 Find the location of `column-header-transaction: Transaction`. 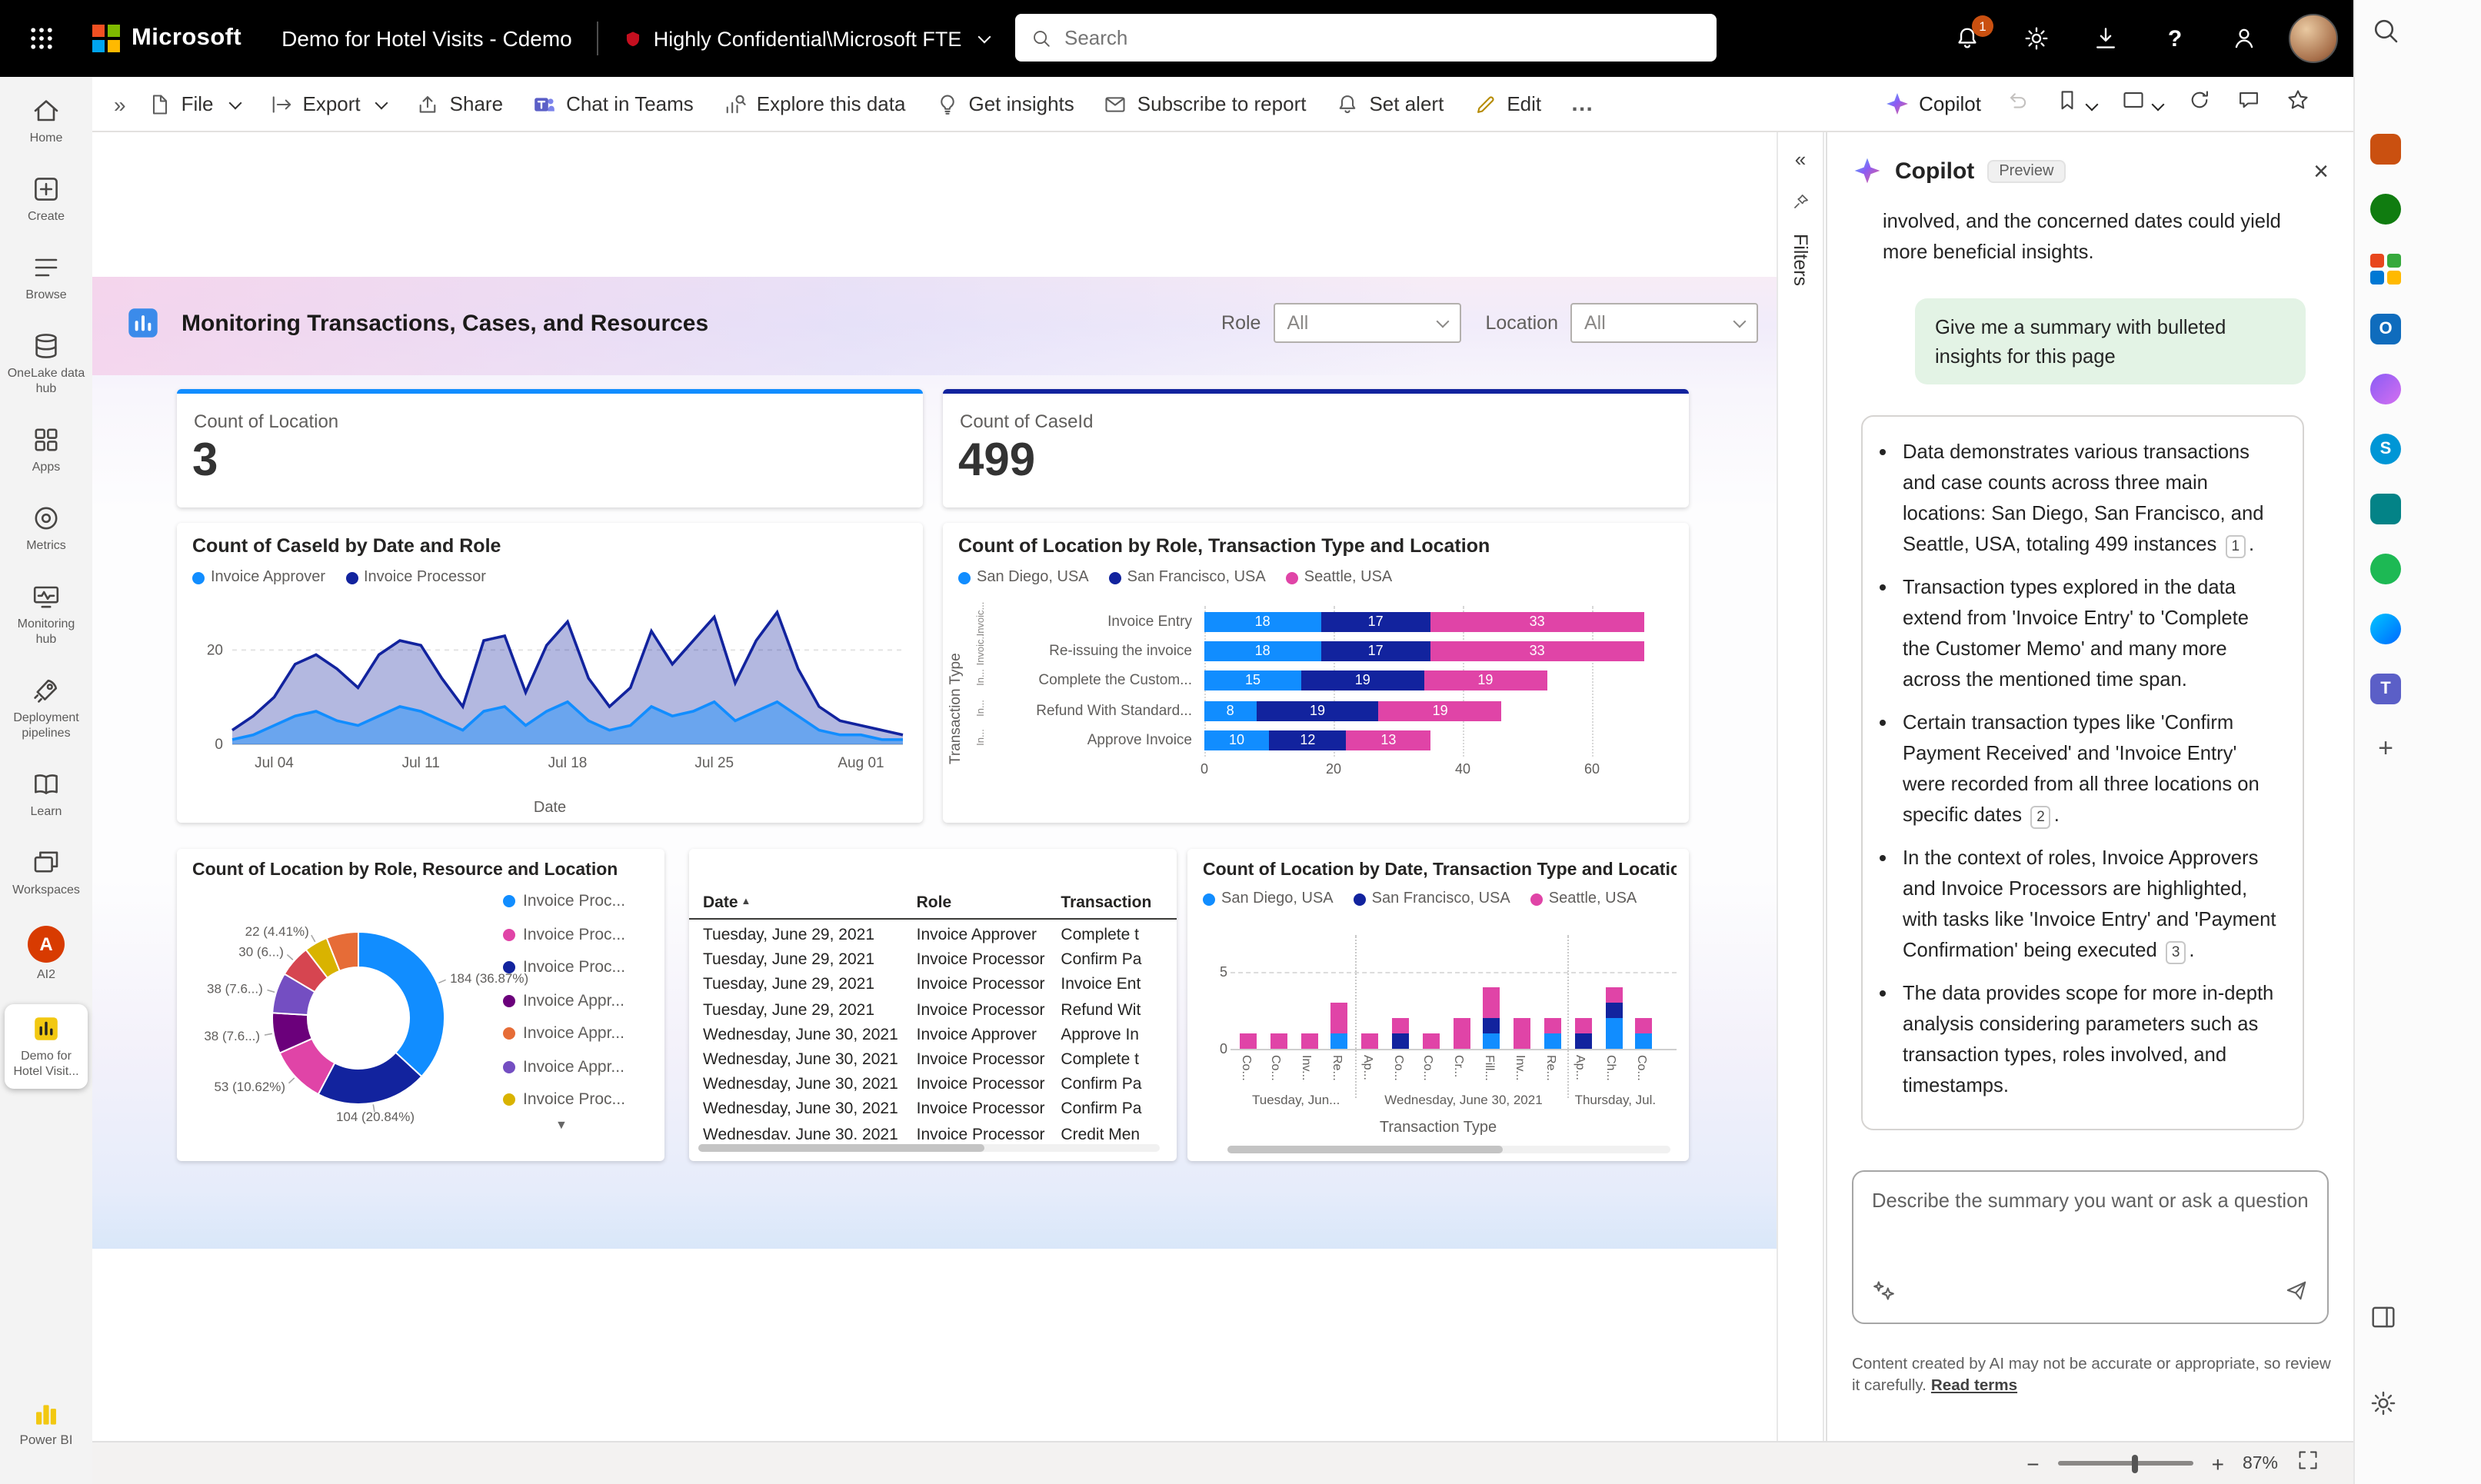

column-header-transaction: Transaction is located at coordinates (1117, 904).